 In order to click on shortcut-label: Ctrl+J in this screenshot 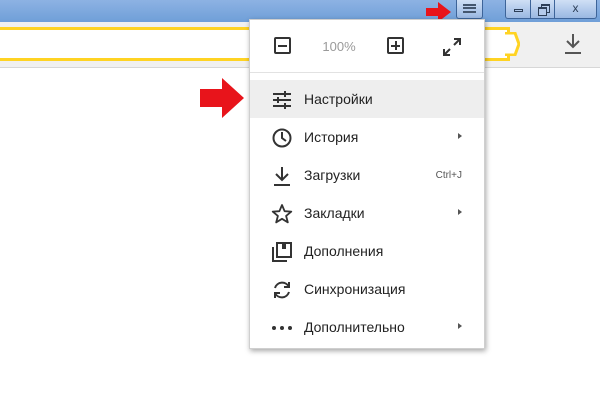, I will do `click(448, 175)`.